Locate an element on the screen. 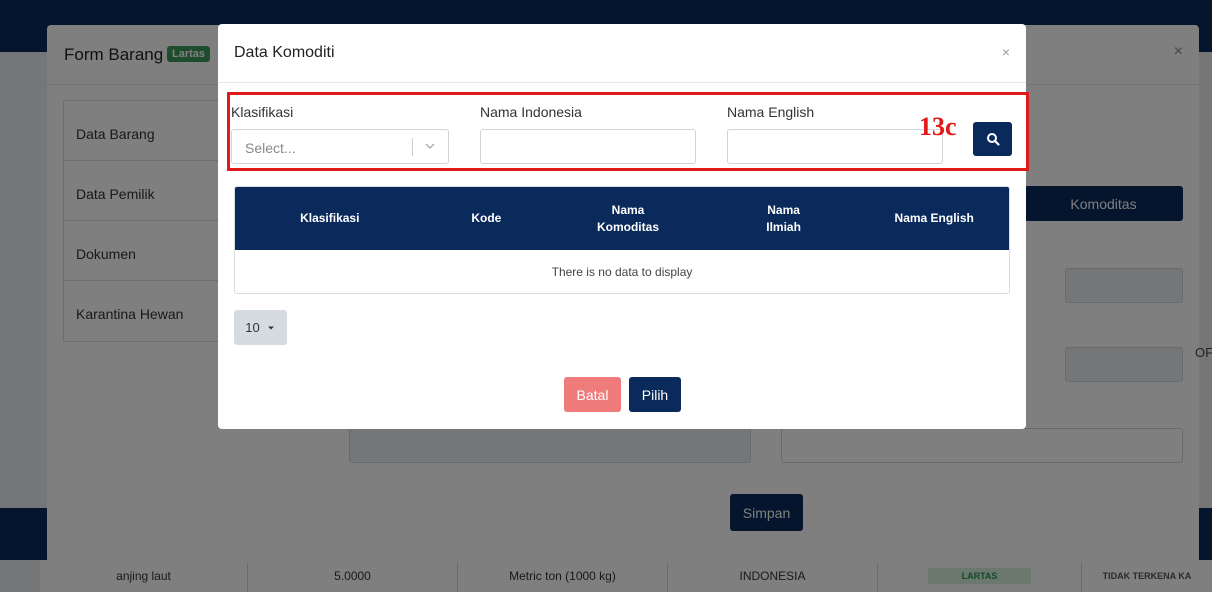  modal-header: Data Komoditi × is located at coordinates (622, 53).